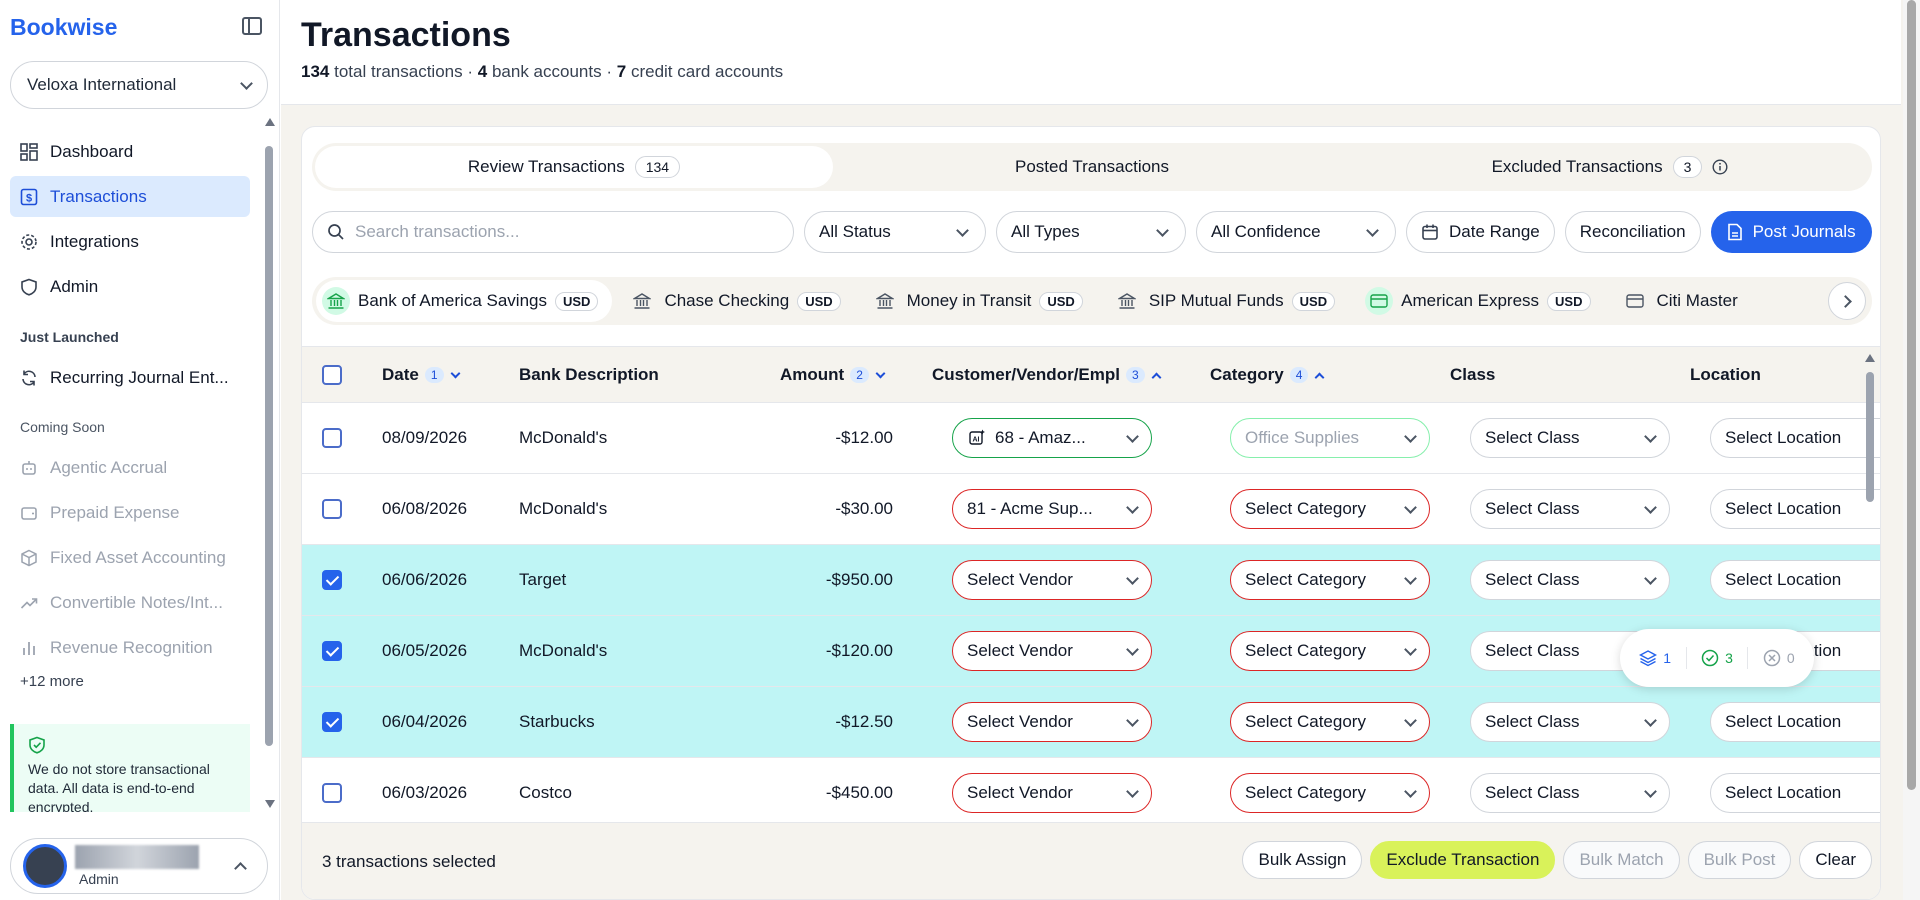  I want to click on date-range-button: Date Range, so click(1480, 232).